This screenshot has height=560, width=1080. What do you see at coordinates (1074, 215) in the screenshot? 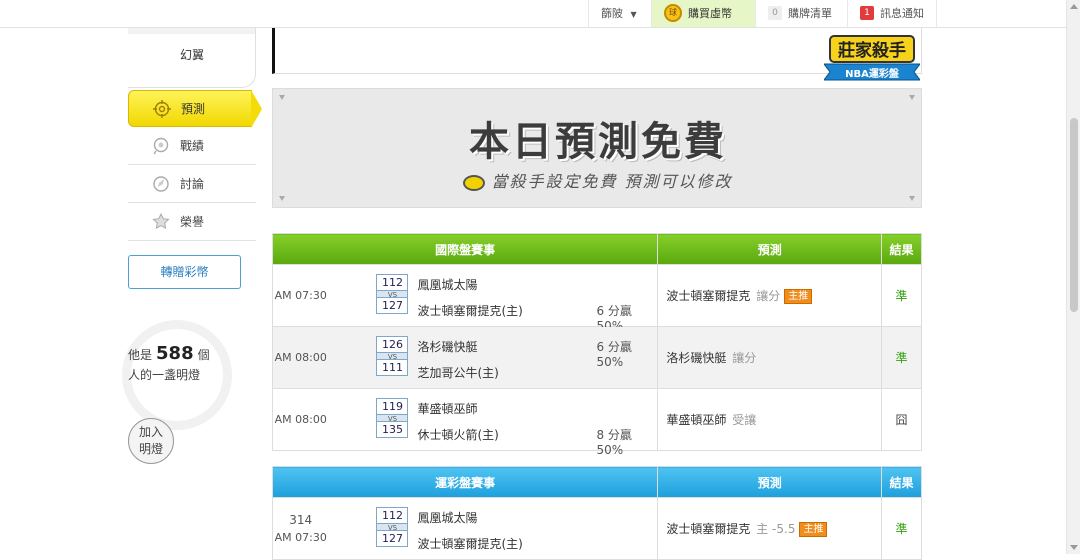
I see `scrollbar-thumb` at bounding box center [1074, 215].